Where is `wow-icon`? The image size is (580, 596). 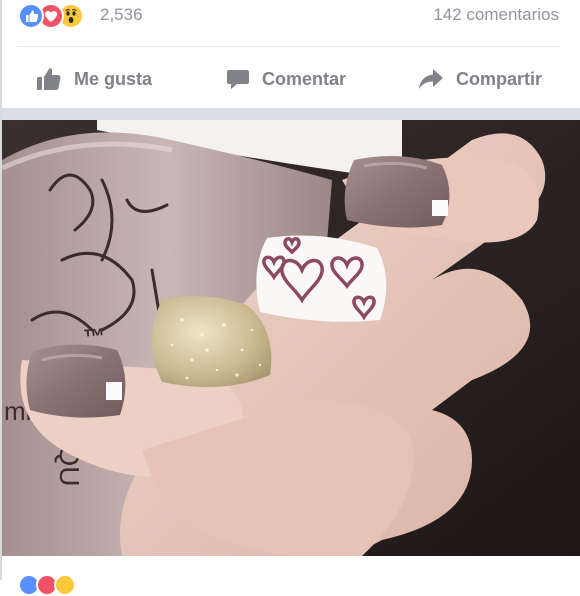 wow-icon is located at coordinates (65, 585).